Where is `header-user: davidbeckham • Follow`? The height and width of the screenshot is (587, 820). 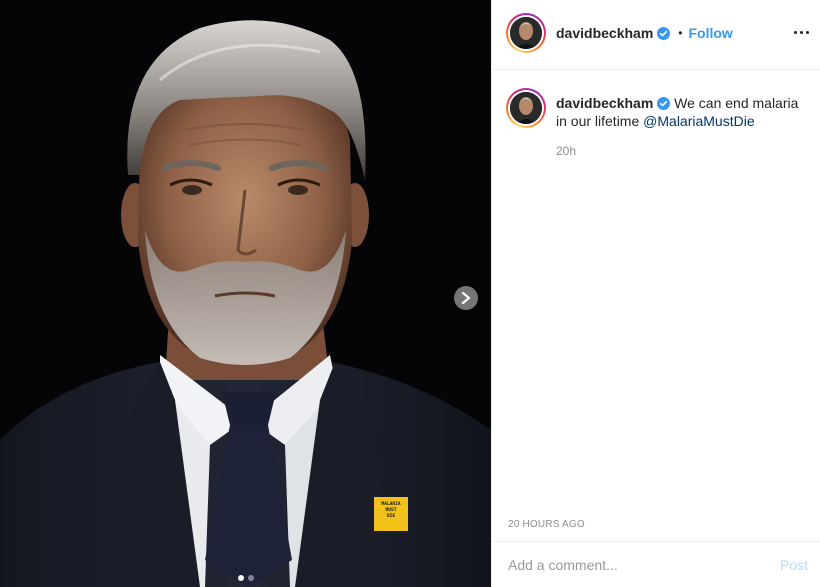
header-user: davidbeckham • Follow is located at coordinates (644, 33).